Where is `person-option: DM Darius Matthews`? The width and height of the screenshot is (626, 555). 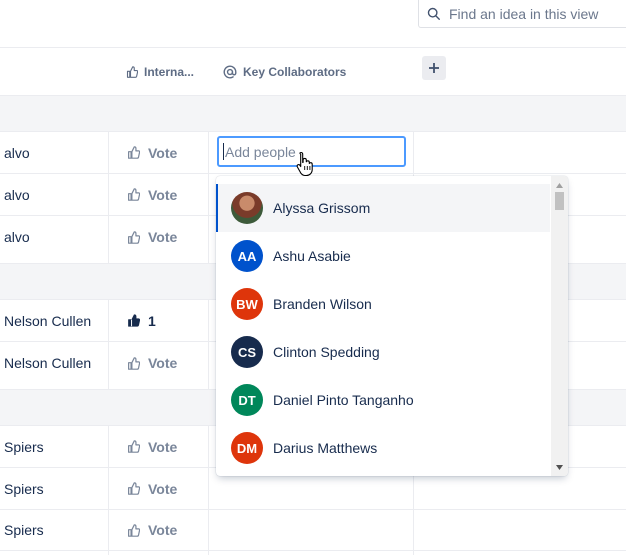
person-option: DM Darius Matthews is located at coordinates (383, 448).